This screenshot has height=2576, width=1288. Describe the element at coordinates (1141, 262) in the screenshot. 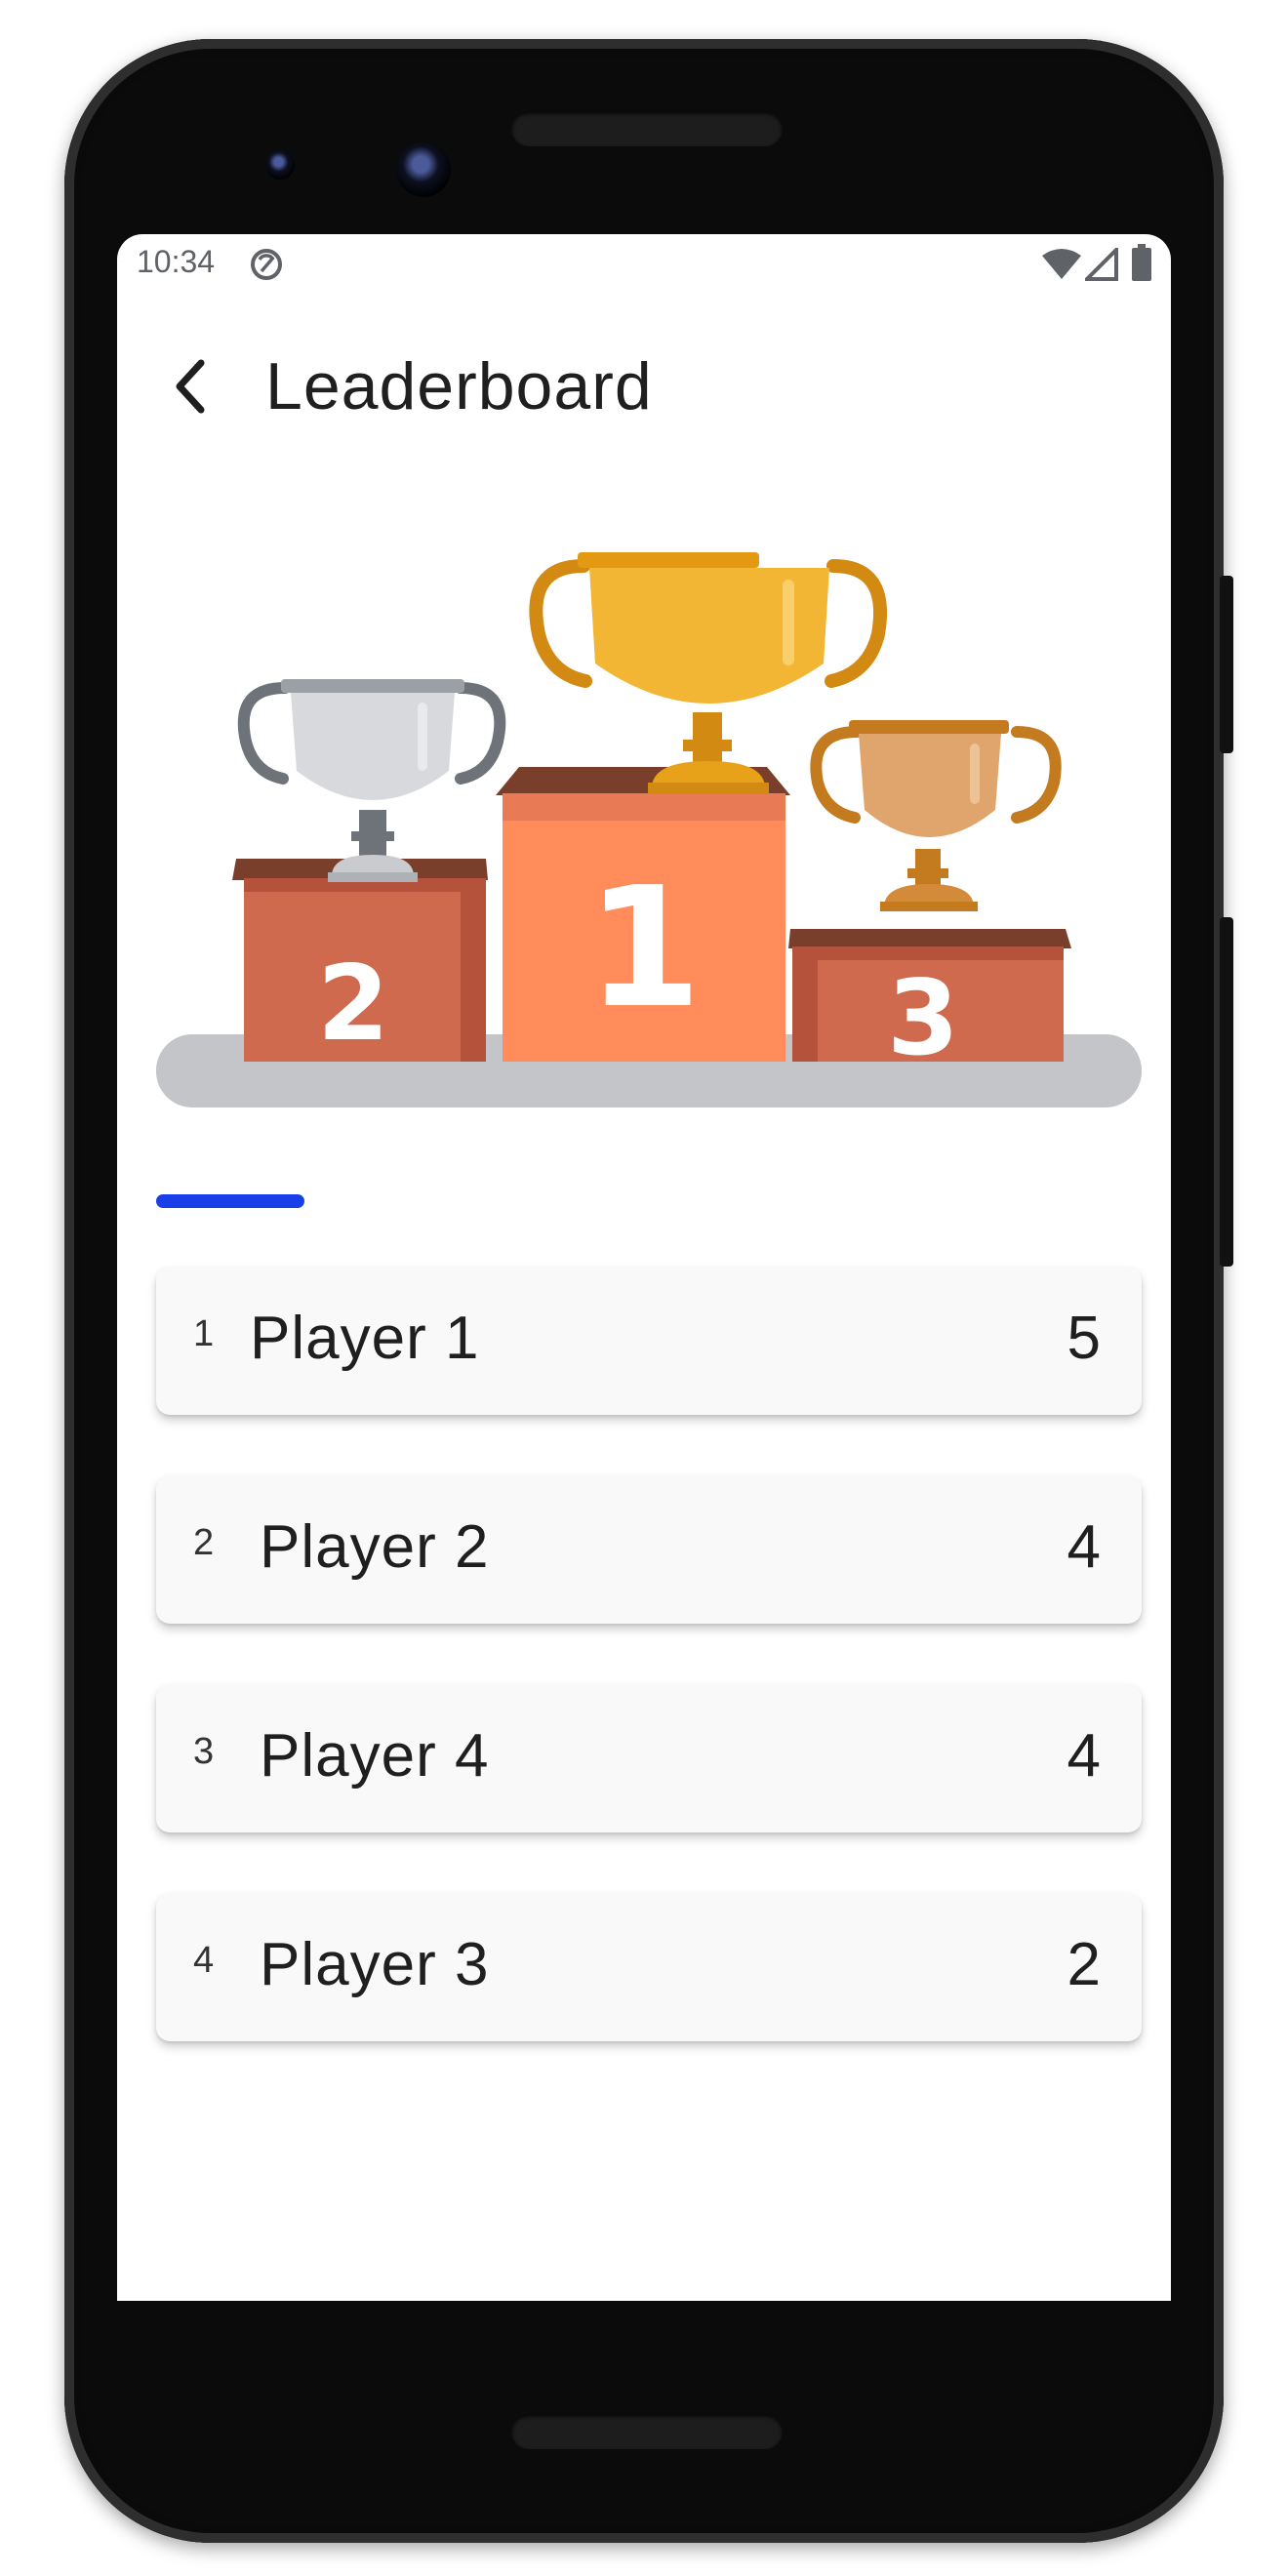

I see `battery-icon` at that location.